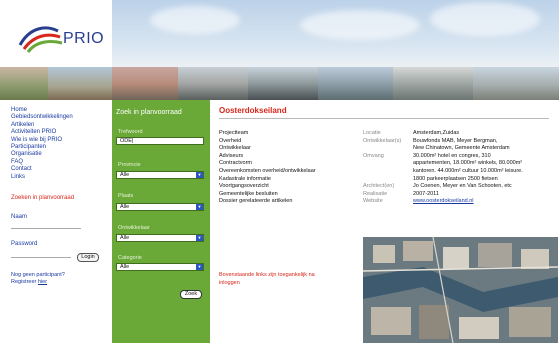 Image resolution: width=559 pixels, height=343 pixels. What do you see at coordinates (24, 244) in the screenshot?
I see `password-label: Password` at bounding box center [24, 244].